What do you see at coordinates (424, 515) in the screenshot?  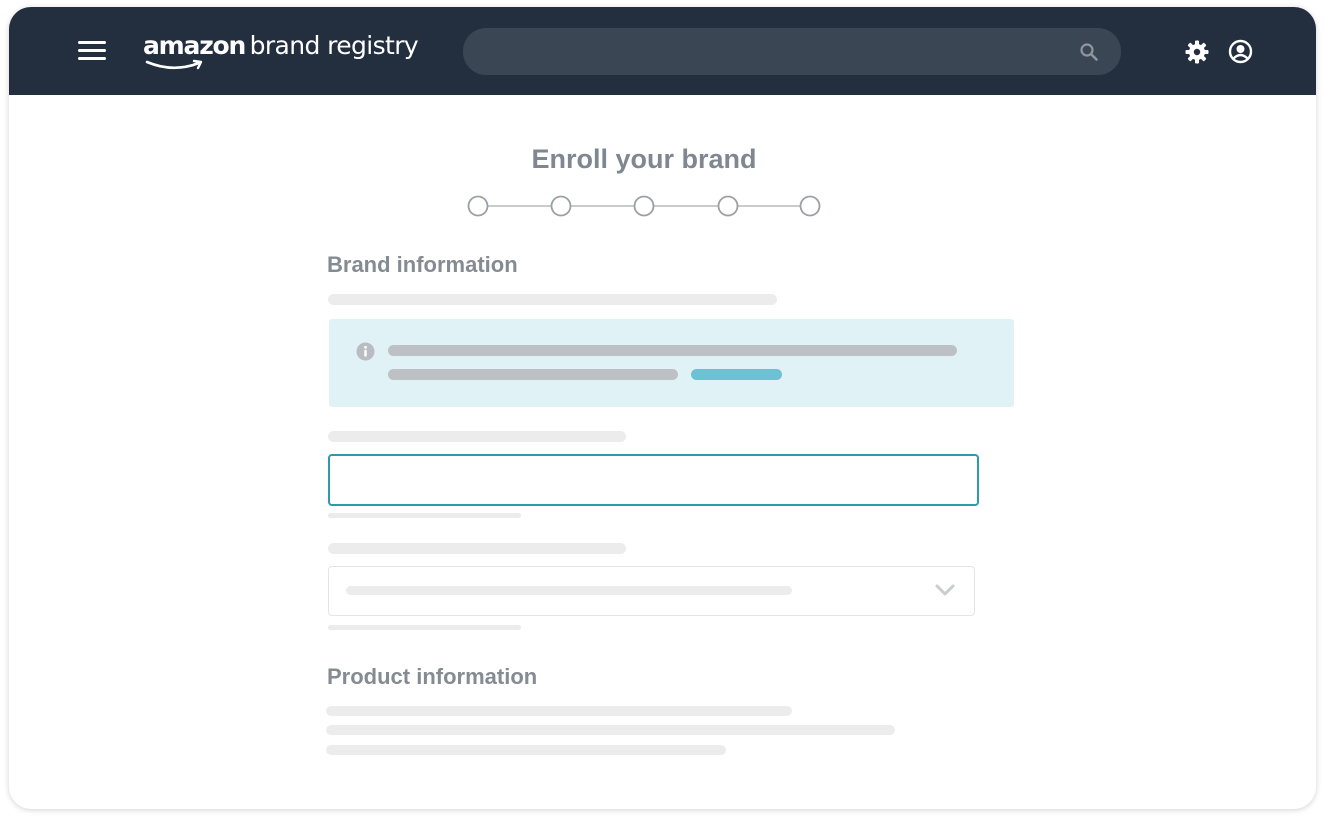 I see `field-hint-placeholder` at bounding box center [424, 515].